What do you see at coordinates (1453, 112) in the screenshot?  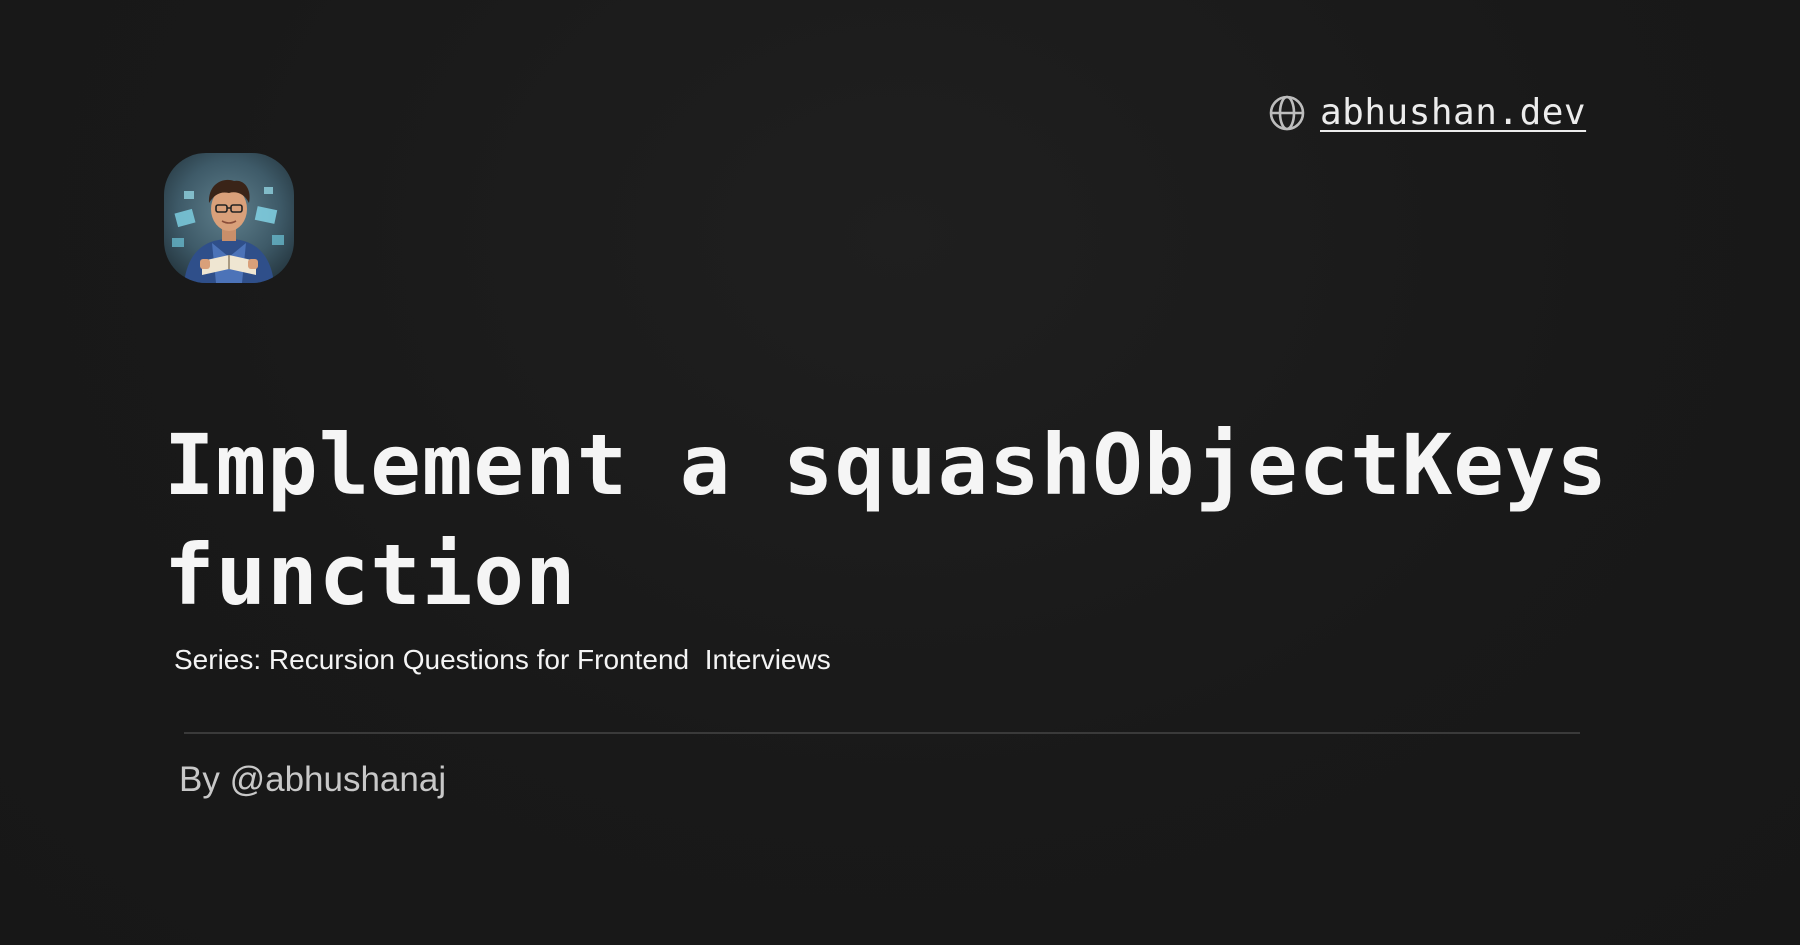 I see `site-url: abhushan.dev` at bounding box center [1453, 112].